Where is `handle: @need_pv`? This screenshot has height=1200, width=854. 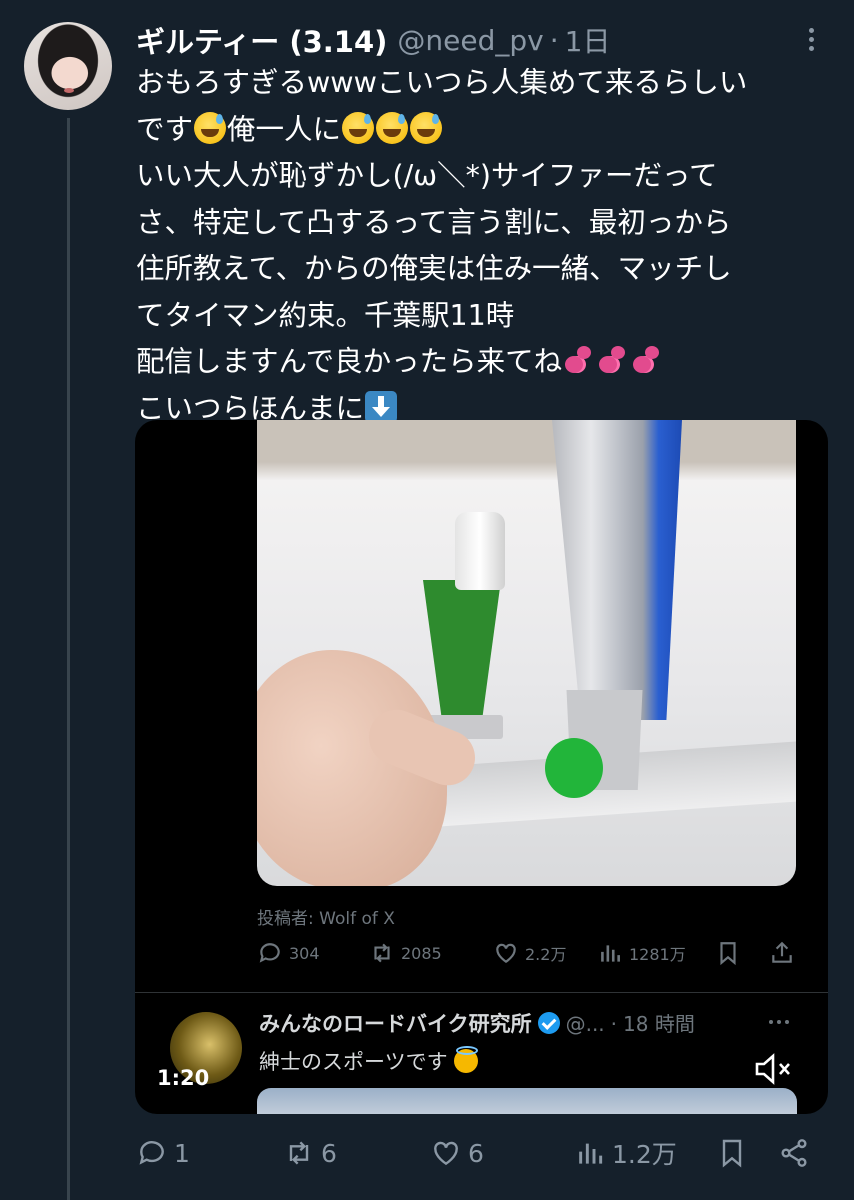
handle: @need_pv is located at coordinates (470, 40).